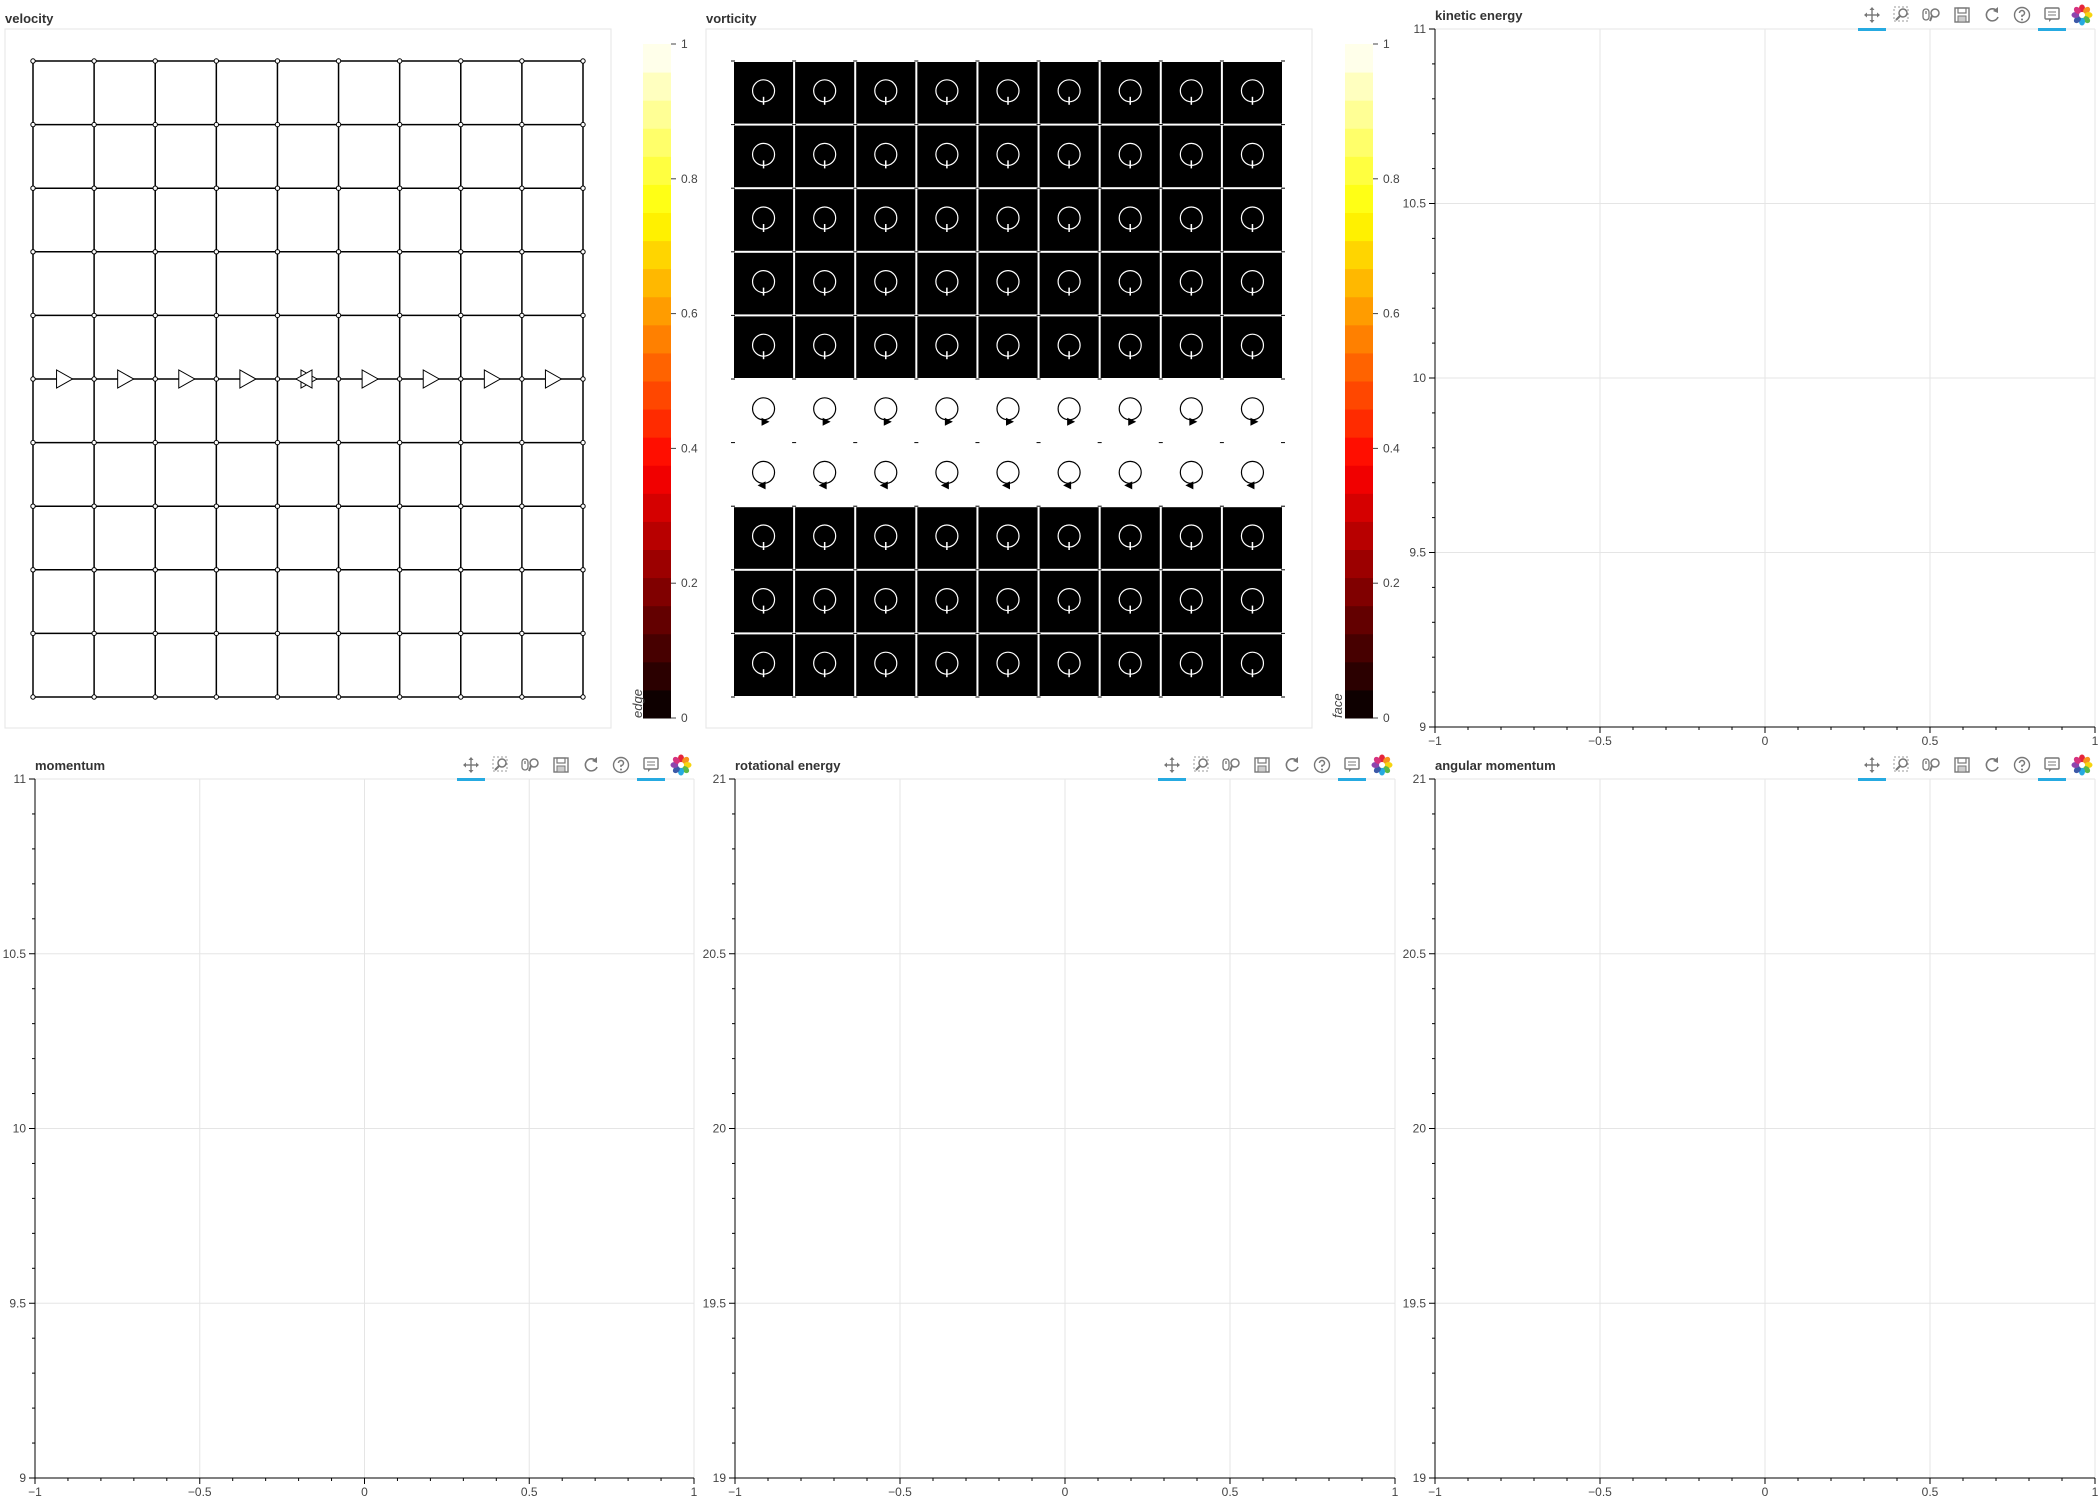 The image size is (2100, 1500). Describe the element at coordinates (1765, 741) in the screenshot. I see `x-tick-label: 0` at that location.